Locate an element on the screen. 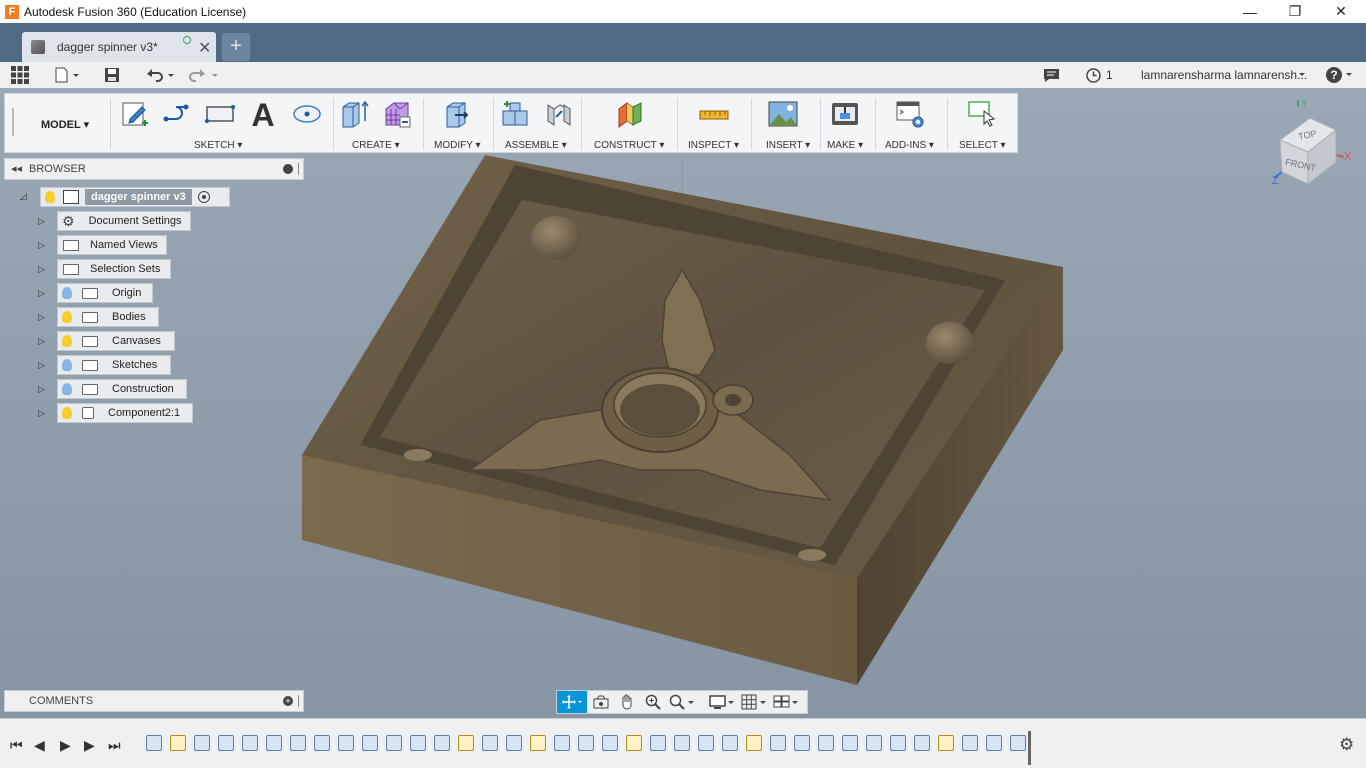 This screenshot has height=768, width=1366. browser-item-origin: Origin is located at coordinates (105, 293).